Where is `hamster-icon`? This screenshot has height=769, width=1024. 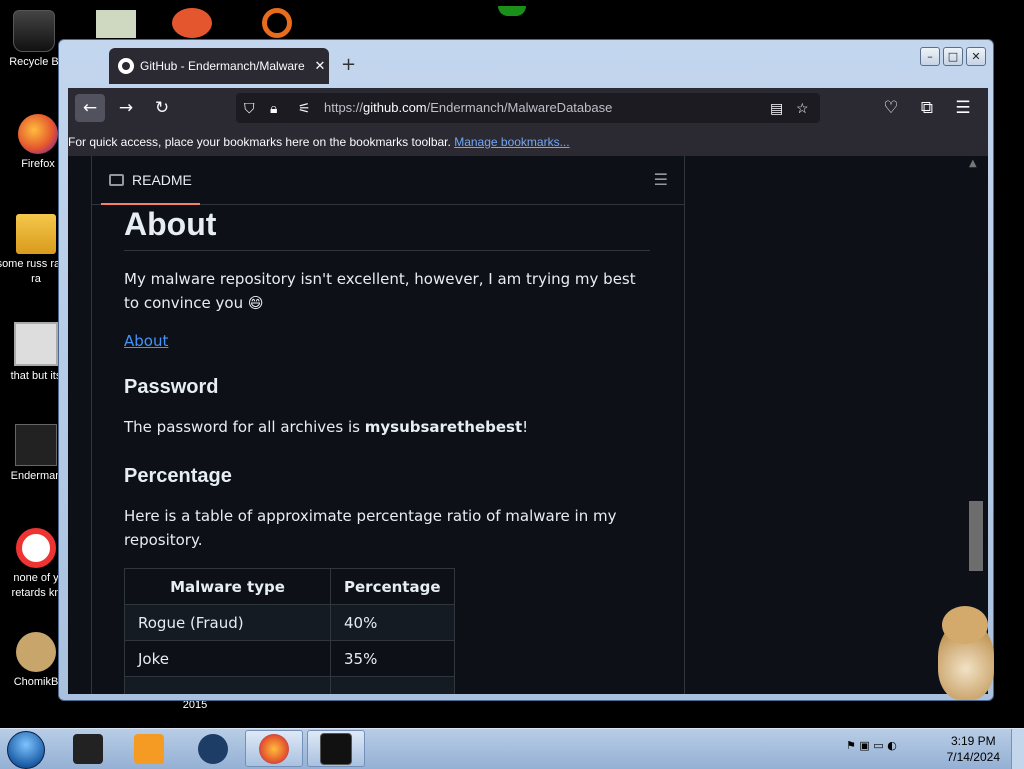
hamster-icon is located at coordinates (36, 652).